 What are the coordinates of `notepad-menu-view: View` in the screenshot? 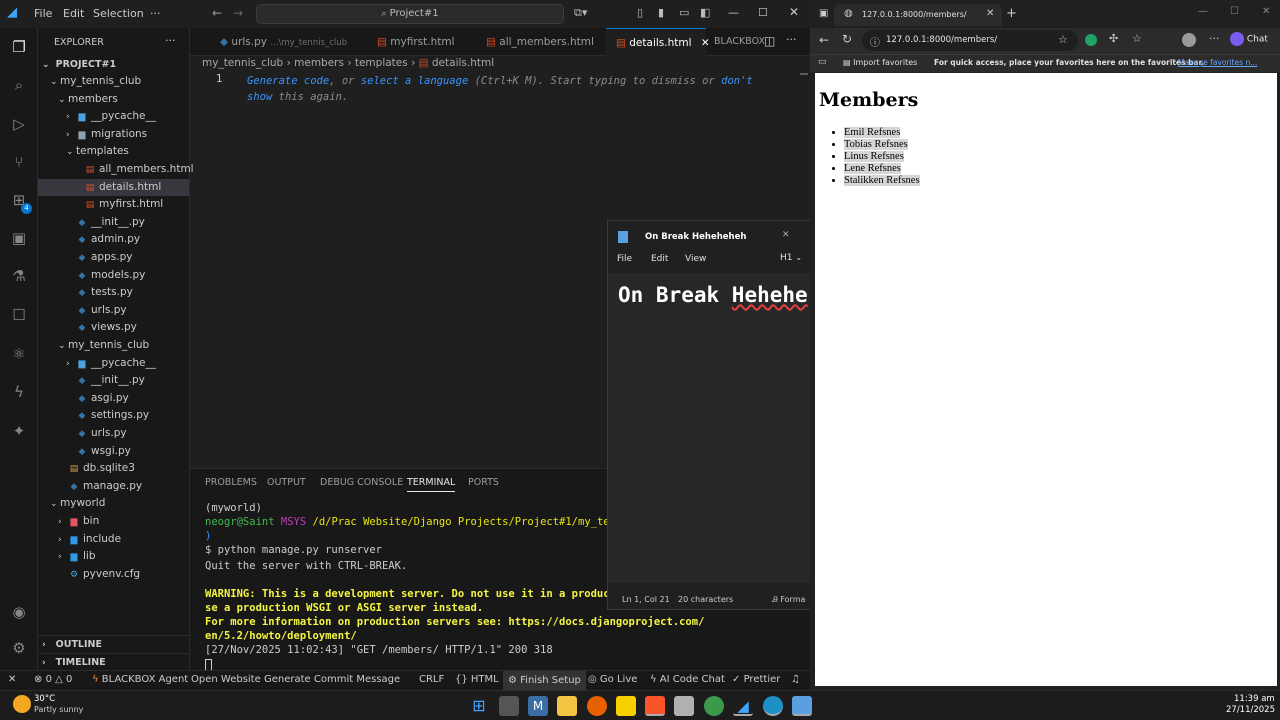 It's located at (695, 259).